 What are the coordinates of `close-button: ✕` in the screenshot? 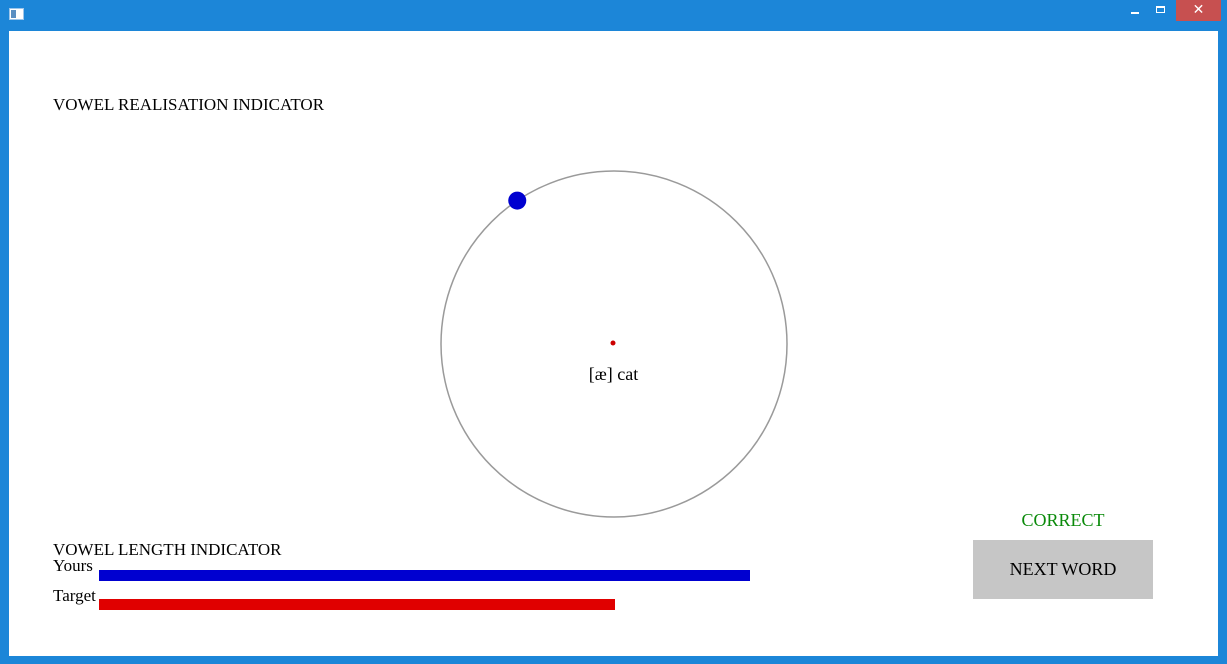 It's located at (1198, 10).